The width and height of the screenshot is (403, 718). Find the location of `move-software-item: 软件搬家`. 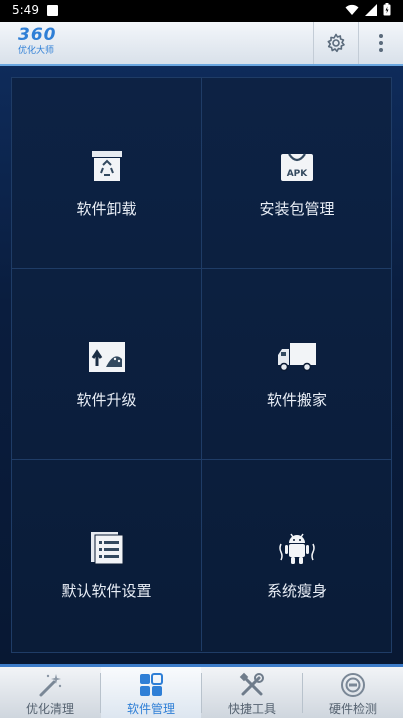

move-software-item: 软件搬家 is located at coordinates (297, 364).